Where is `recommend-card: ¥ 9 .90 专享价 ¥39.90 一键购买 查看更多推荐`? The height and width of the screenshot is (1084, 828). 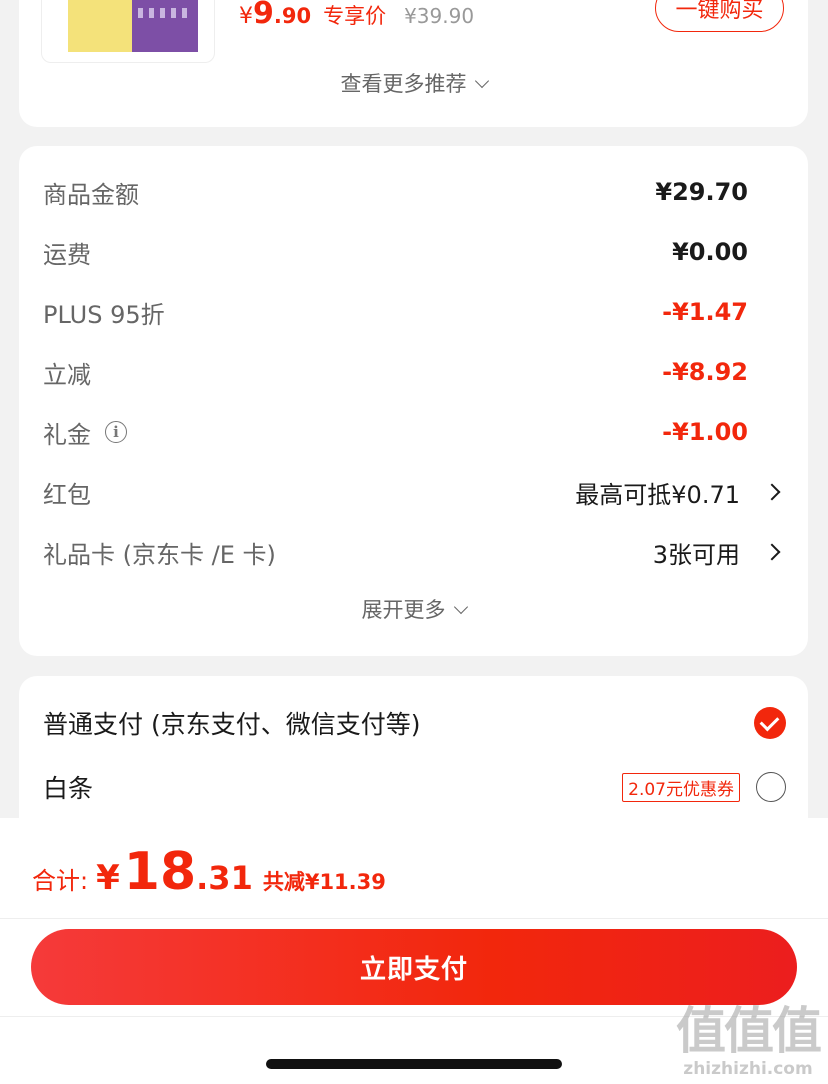
recommend-card: ¥ 9 .90 专享价 ¥39.90 一键购买 查看更多推荐 is located at coordinates (413, 63).